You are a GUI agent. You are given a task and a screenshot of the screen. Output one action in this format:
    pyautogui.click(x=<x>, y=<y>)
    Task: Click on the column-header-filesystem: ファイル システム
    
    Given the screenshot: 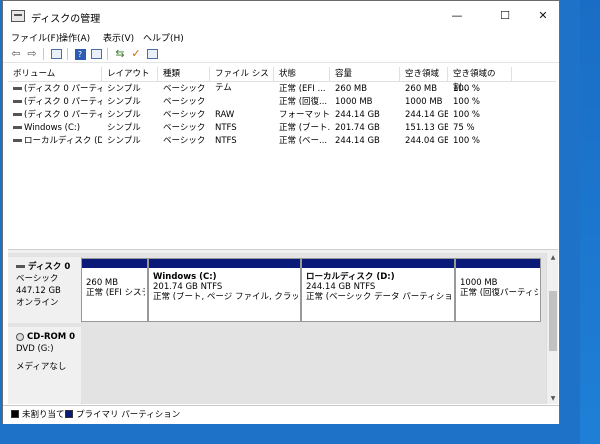 What is the action you would take?
    pyautogui.click(x=242, y=80)
    